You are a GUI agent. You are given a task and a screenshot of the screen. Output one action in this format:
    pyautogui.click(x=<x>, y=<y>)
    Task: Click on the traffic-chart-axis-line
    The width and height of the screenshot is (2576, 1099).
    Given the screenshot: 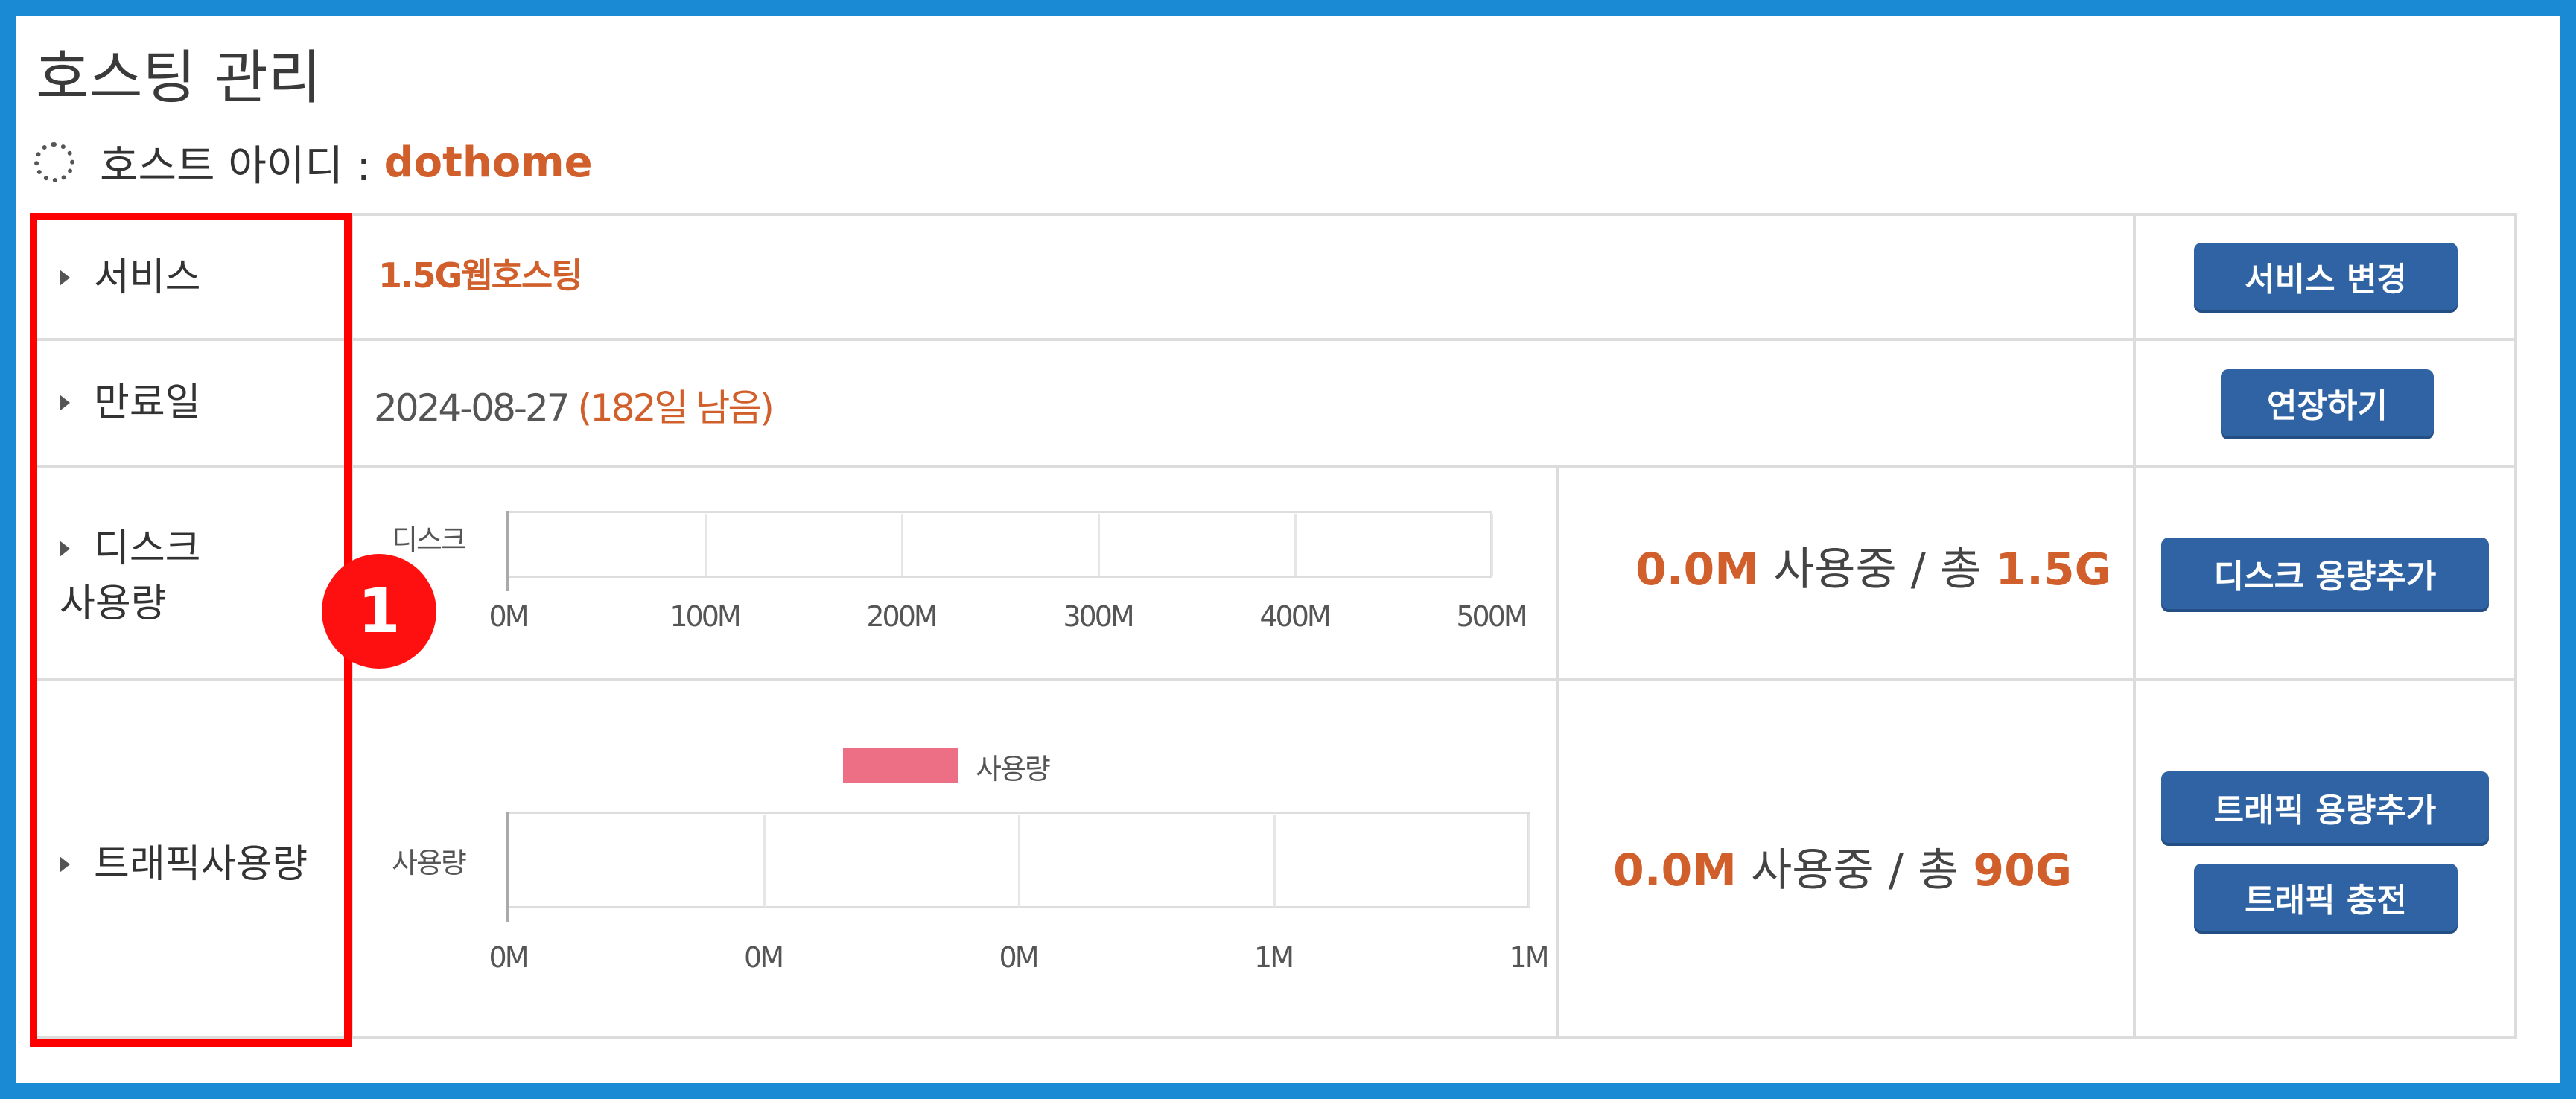 What is the action you would take?
    pyautogui.click(x=507, y=867)
    